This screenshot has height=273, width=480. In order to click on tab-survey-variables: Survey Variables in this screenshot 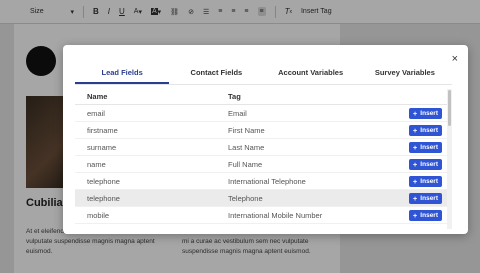, I will do `click(405, 75)`.